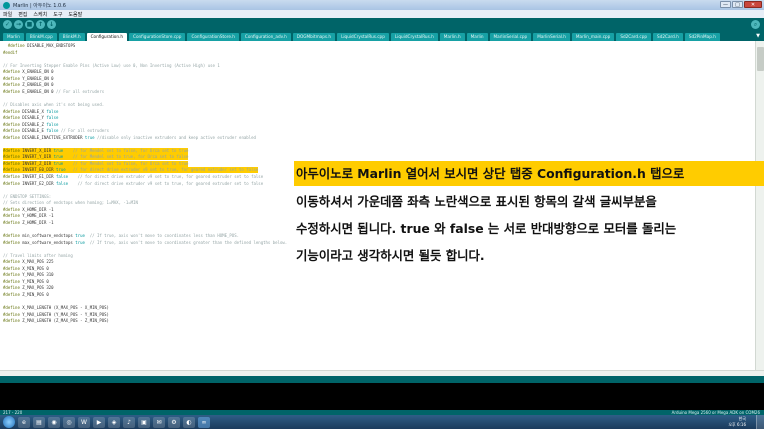  Describe the element at coordinates (54, 422) in the screenshot. I see `taskbar-app-icon: ◉` at that location.